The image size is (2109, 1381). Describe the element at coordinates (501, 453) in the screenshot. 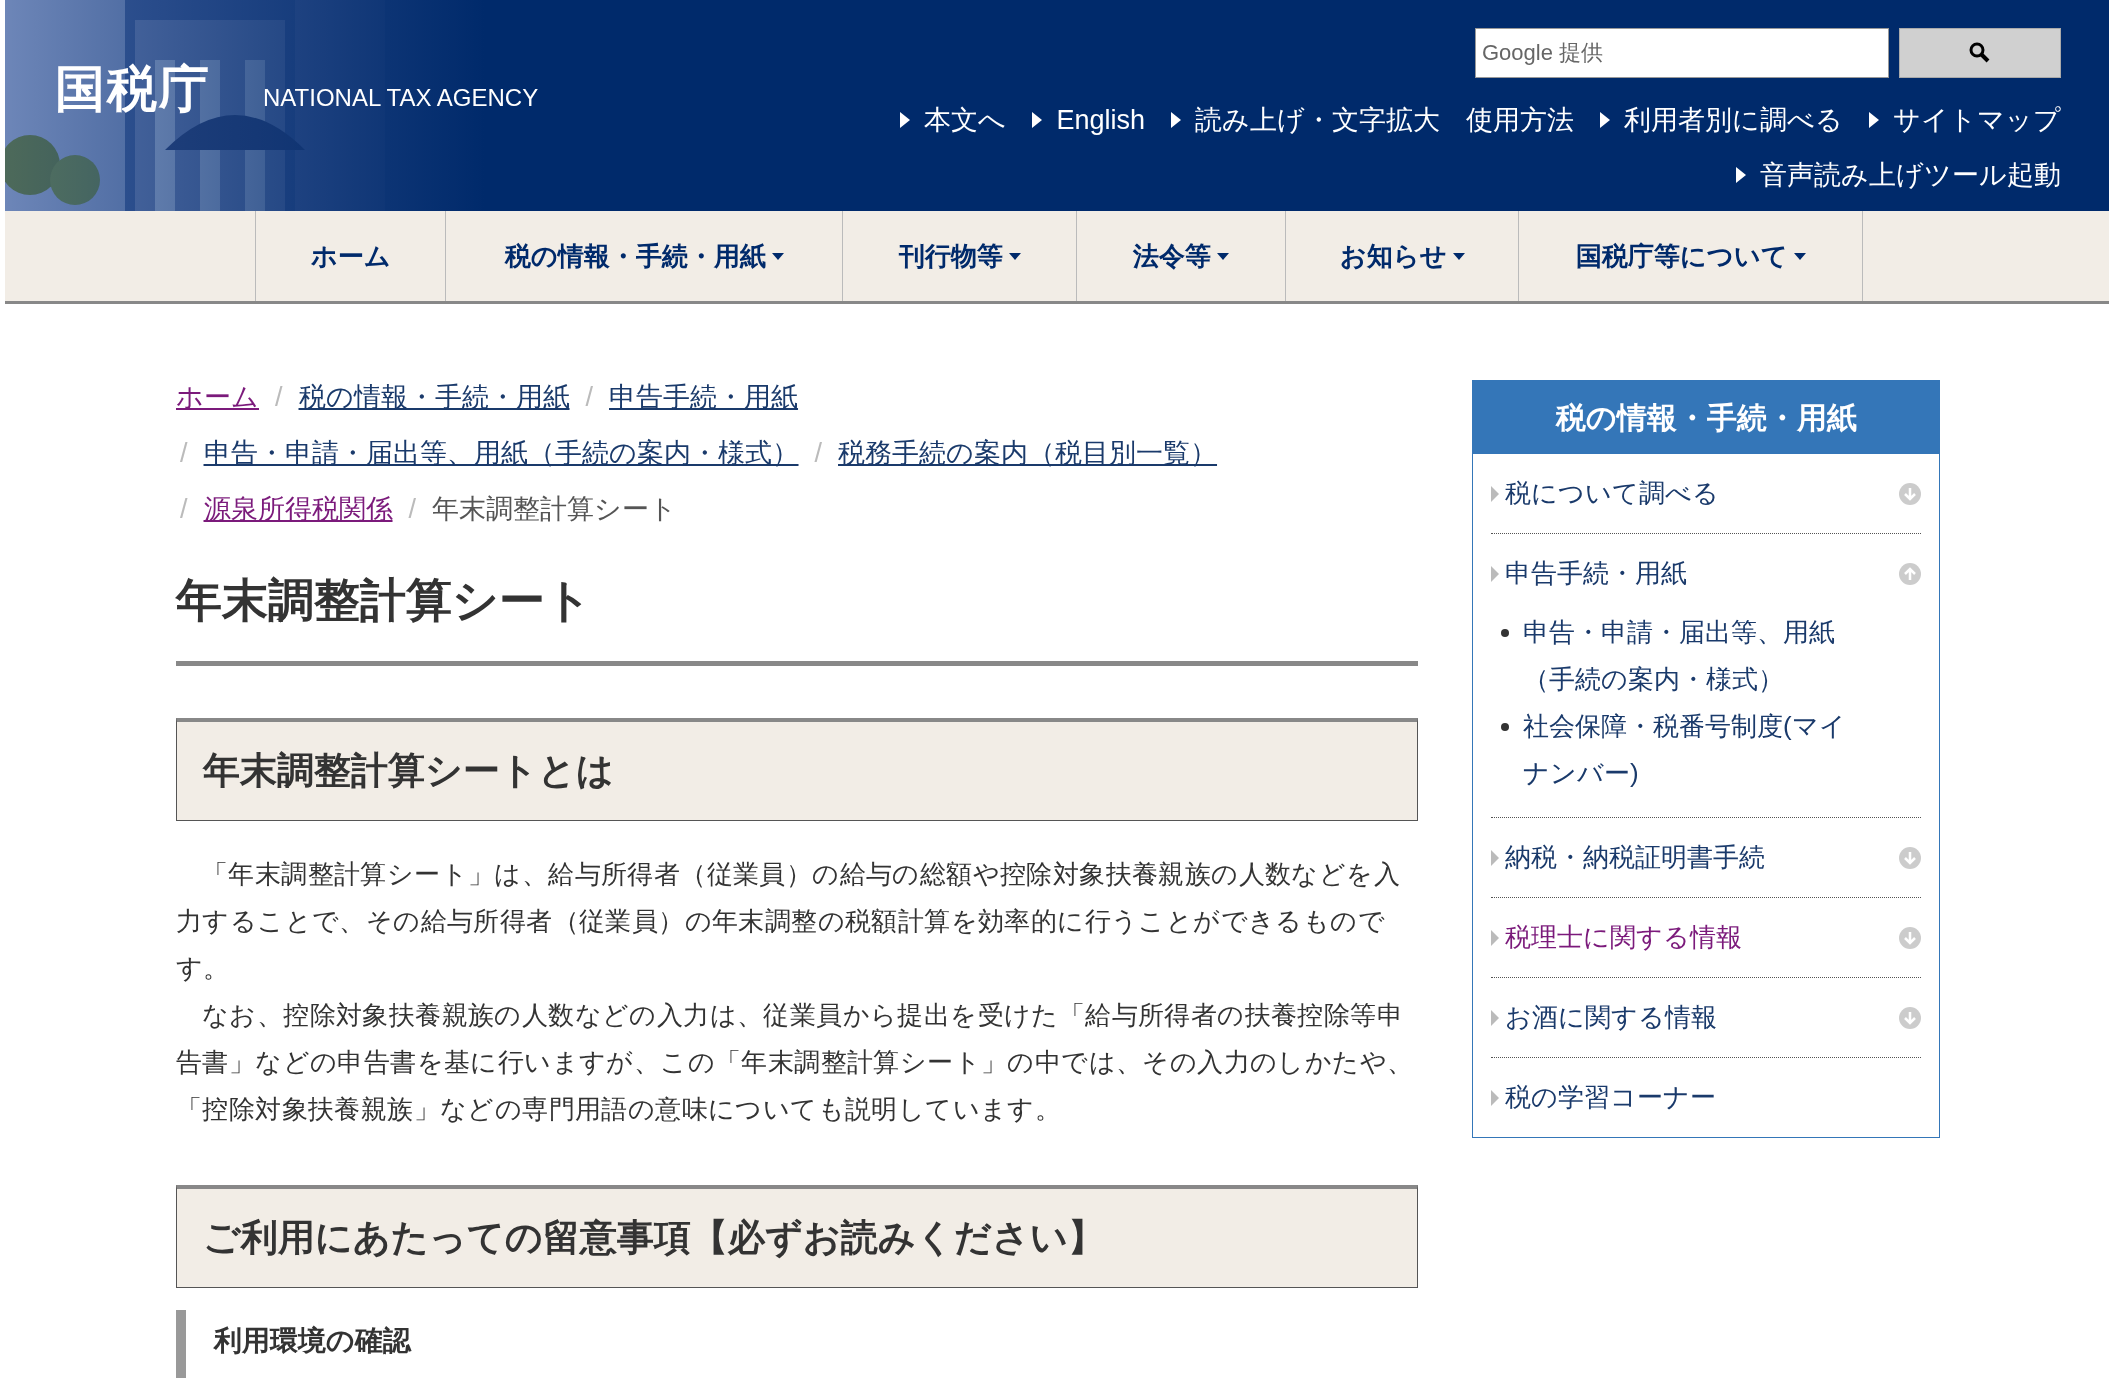

I see `breadcrumb-link: 申告・申請・届出等、用紙（手続の案内・様式）` at that location.